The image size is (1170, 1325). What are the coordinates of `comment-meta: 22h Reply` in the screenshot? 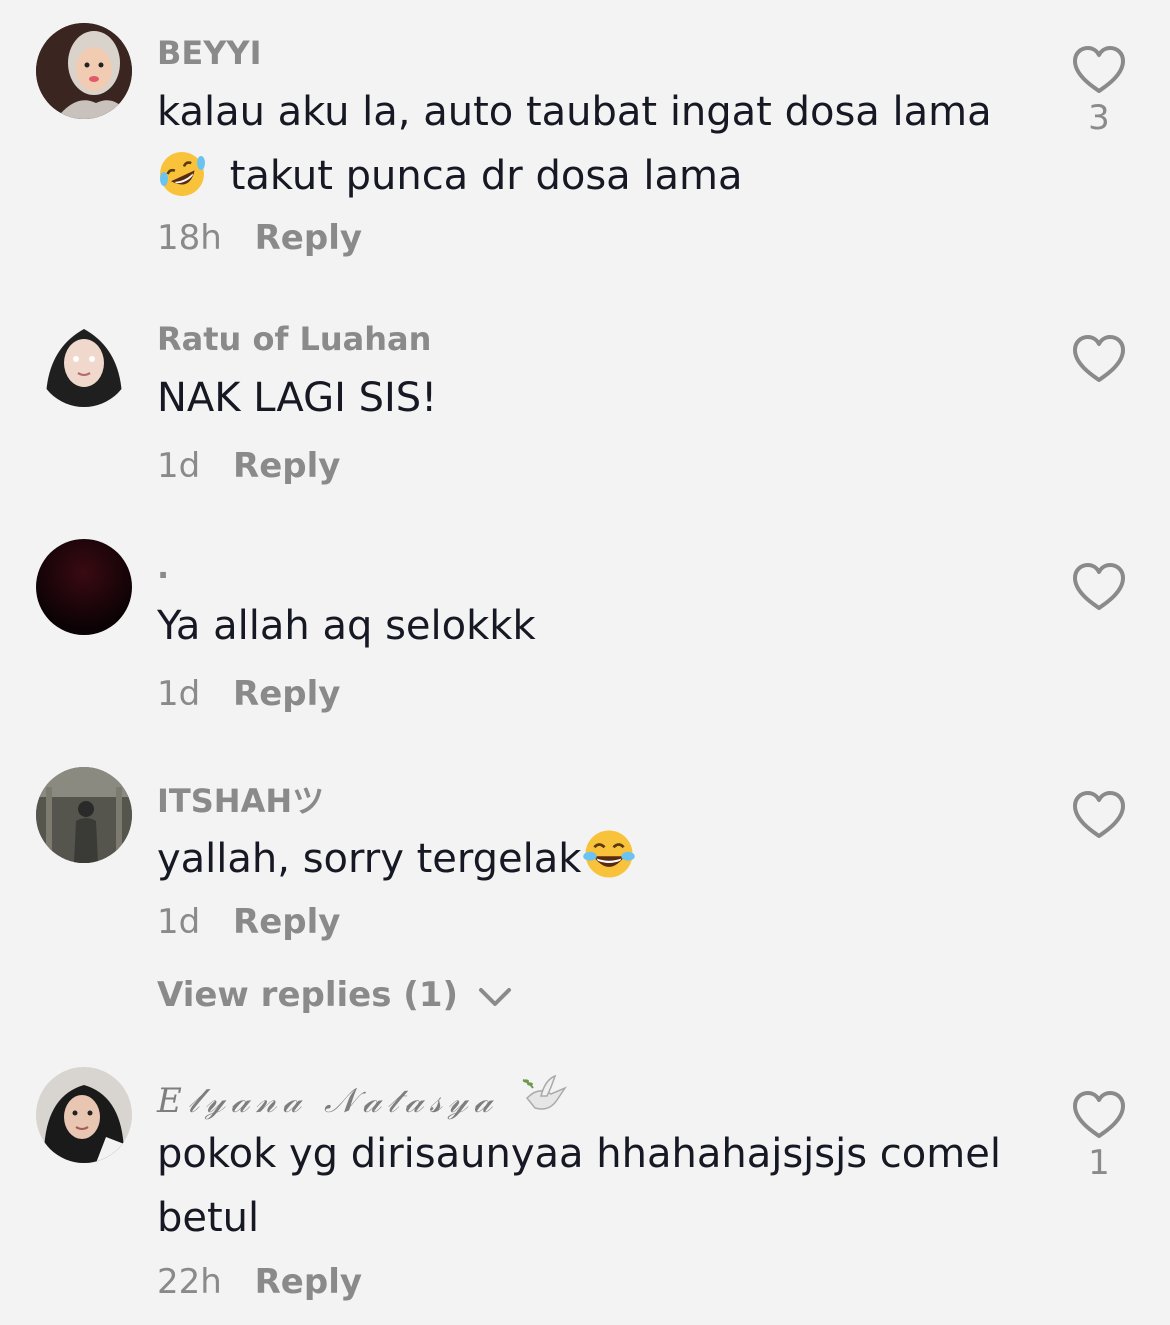 It's located at (259, 1282).